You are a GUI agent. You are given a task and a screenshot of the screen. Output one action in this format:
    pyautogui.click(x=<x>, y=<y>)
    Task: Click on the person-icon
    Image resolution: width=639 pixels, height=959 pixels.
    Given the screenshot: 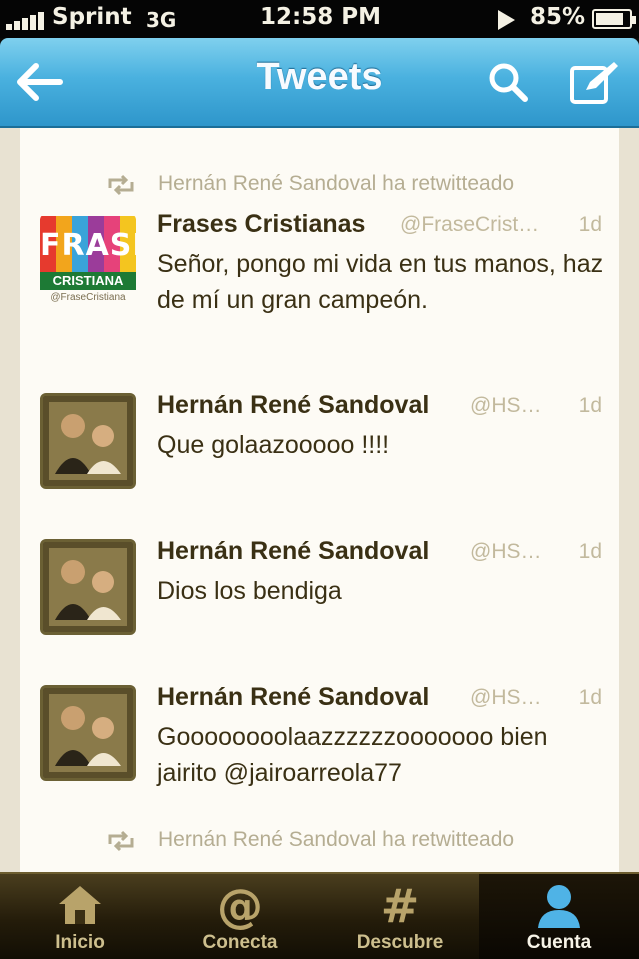 What is the action you would take?
    pyautogui.click(x=559, y=906)
    